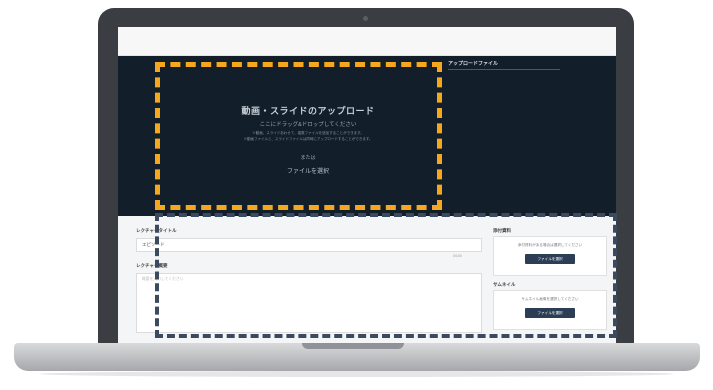 The image size is (713, 390). I want to click on uploaded-files-label: アップロードファイル, so click(473, 64).